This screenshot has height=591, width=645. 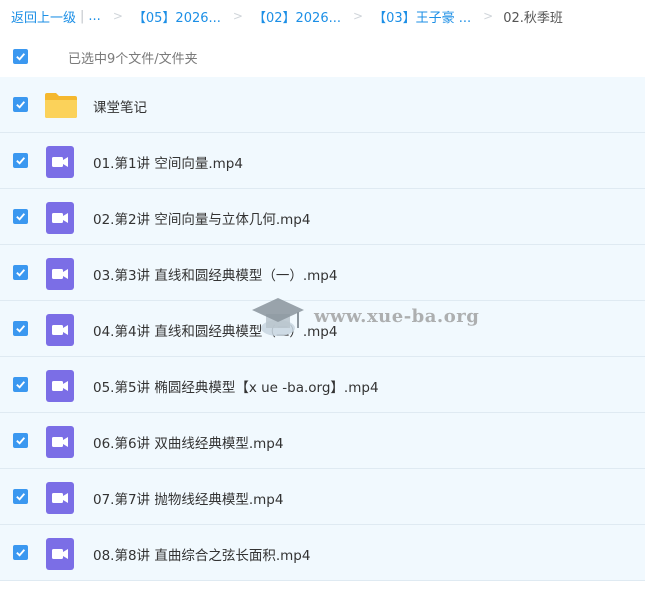 I want to click on file-name: 06.第6讲 双曲线经典模型.mp4, so click(x=188, y=442).